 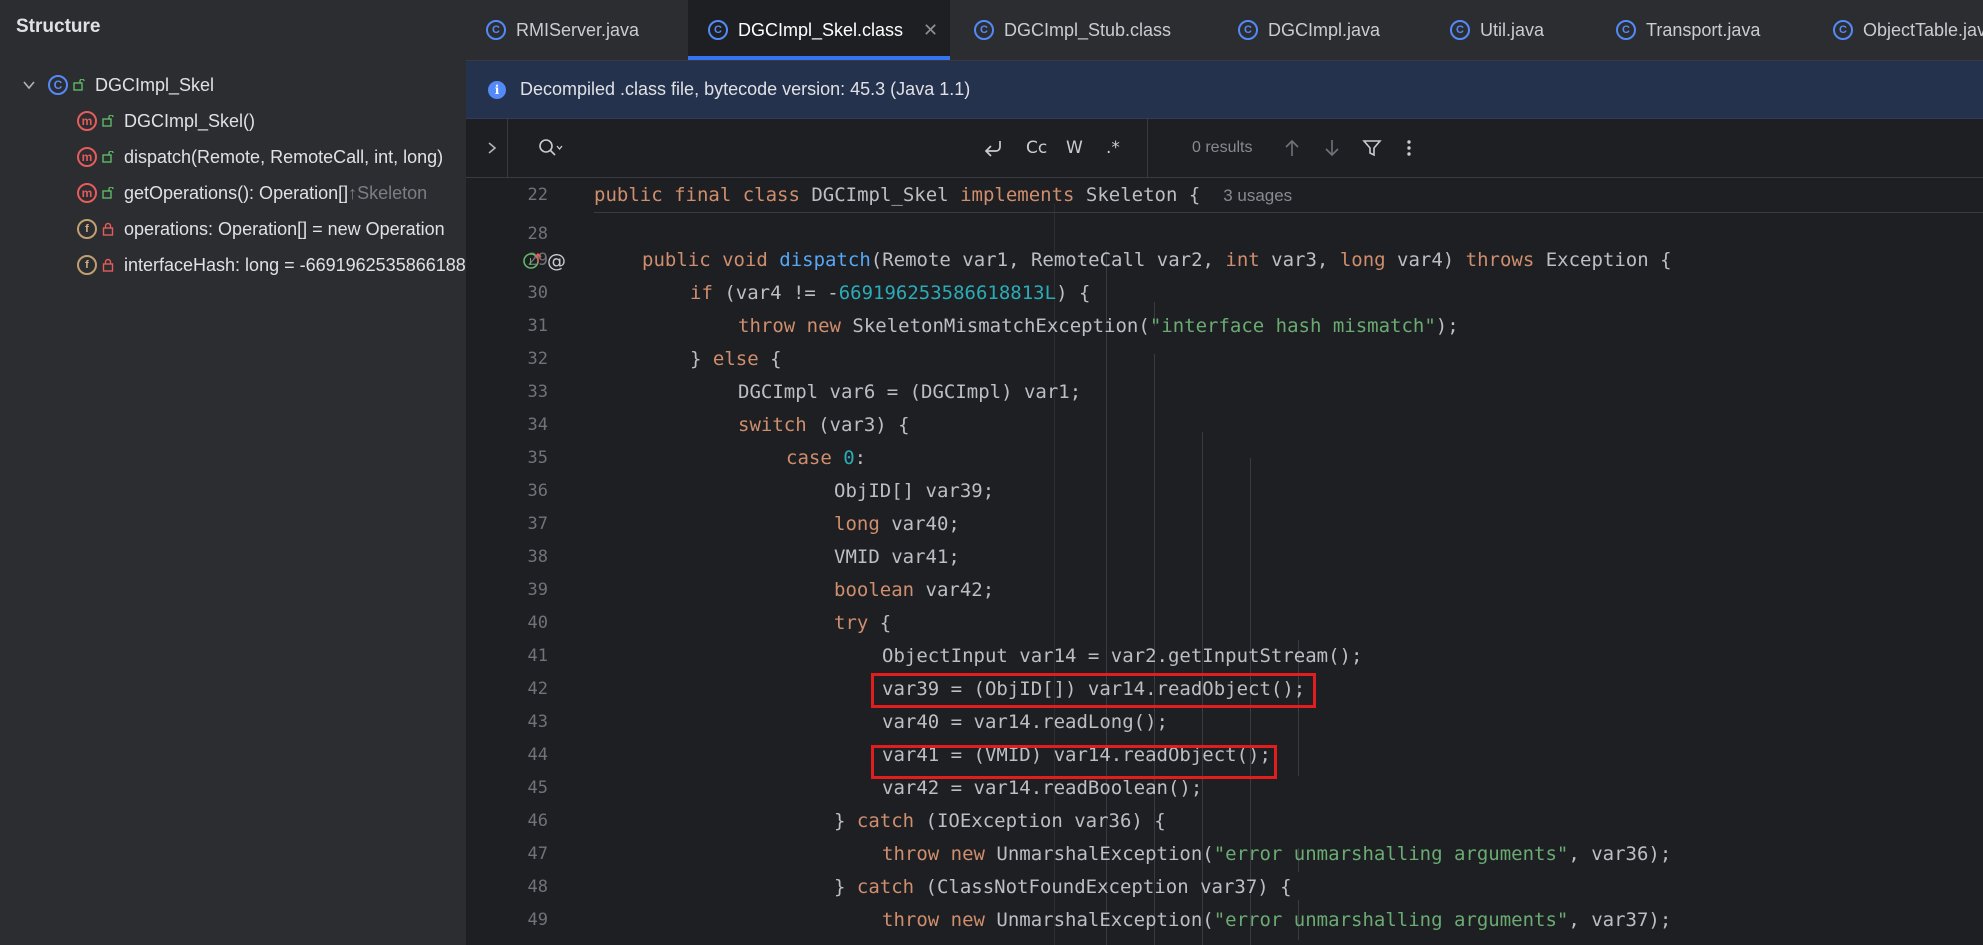 I want to click on annotation-icon: @, so click(x=557, y=261).